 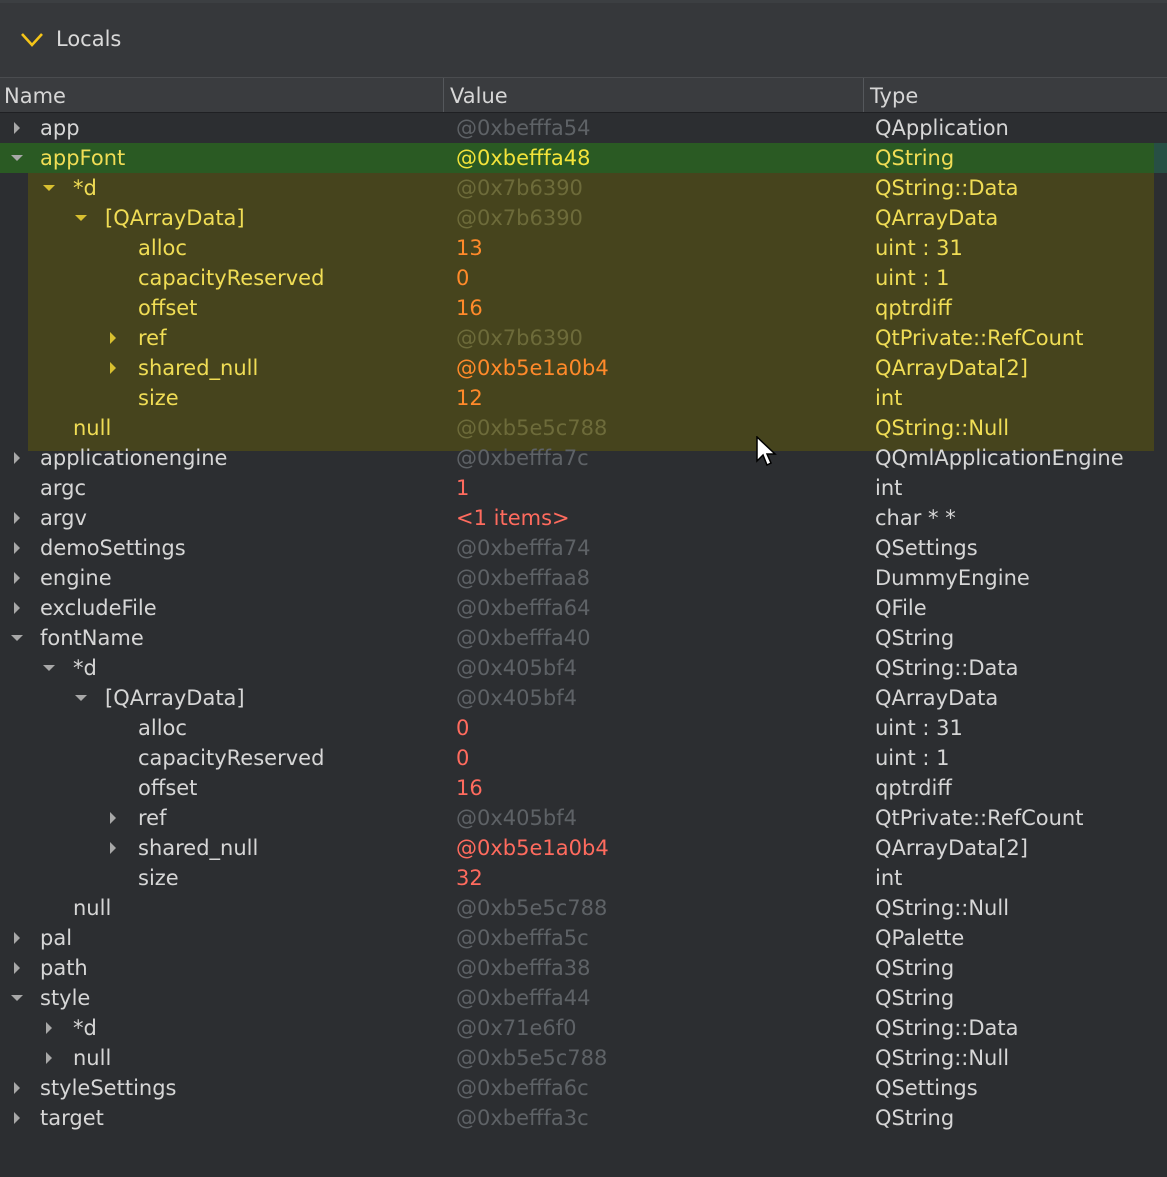 I want to click on tree-row: engine @0xbefffaa8 DummyEngine, so click(x=583, y=578).